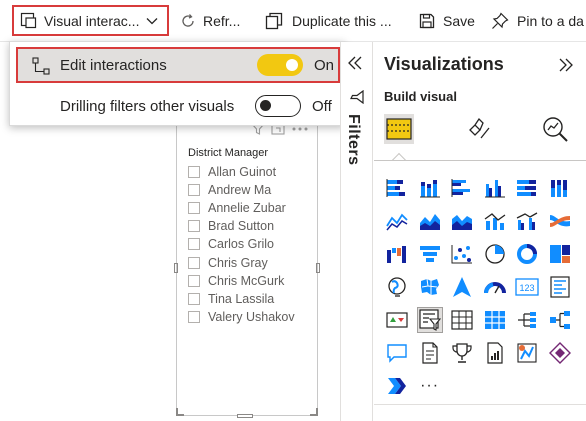  I want to click on clustered-bar-chart-icon, so click(462, 188).